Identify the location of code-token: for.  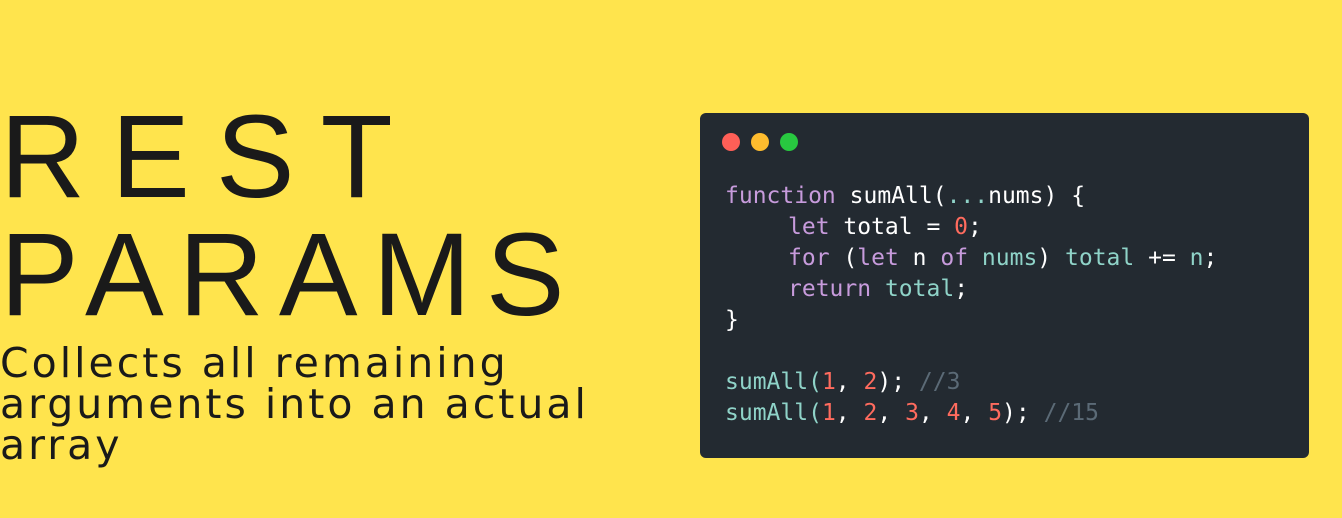
(809, 258).